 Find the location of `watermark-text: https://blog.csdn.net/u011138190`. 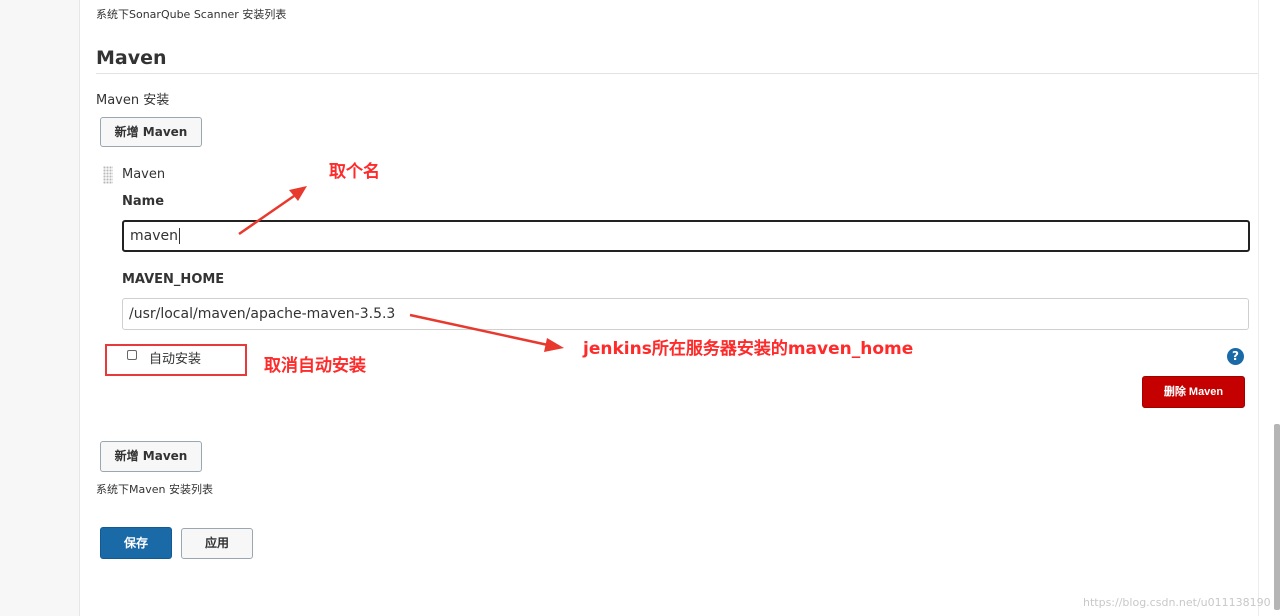

watermark-text: https://blog.csdn.net/u011138190 is located at coordinates (1177, 602).